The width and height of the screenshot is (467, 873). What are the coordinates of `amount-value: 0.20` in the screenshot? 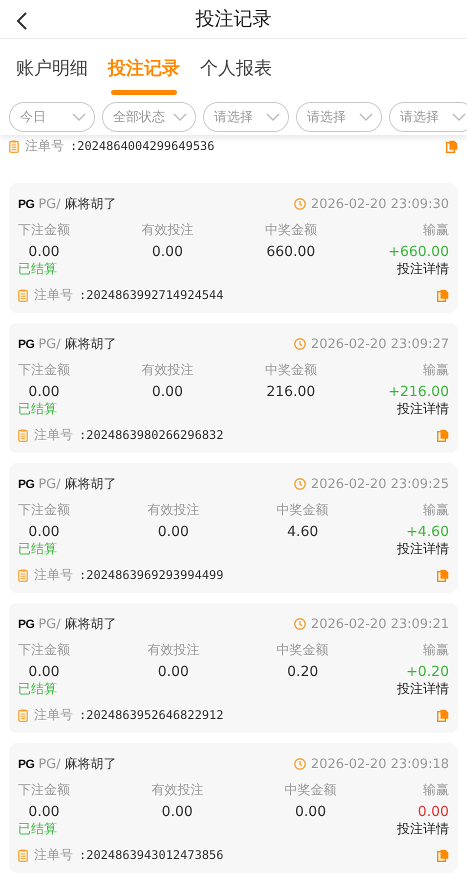 It's located at (302, 672).